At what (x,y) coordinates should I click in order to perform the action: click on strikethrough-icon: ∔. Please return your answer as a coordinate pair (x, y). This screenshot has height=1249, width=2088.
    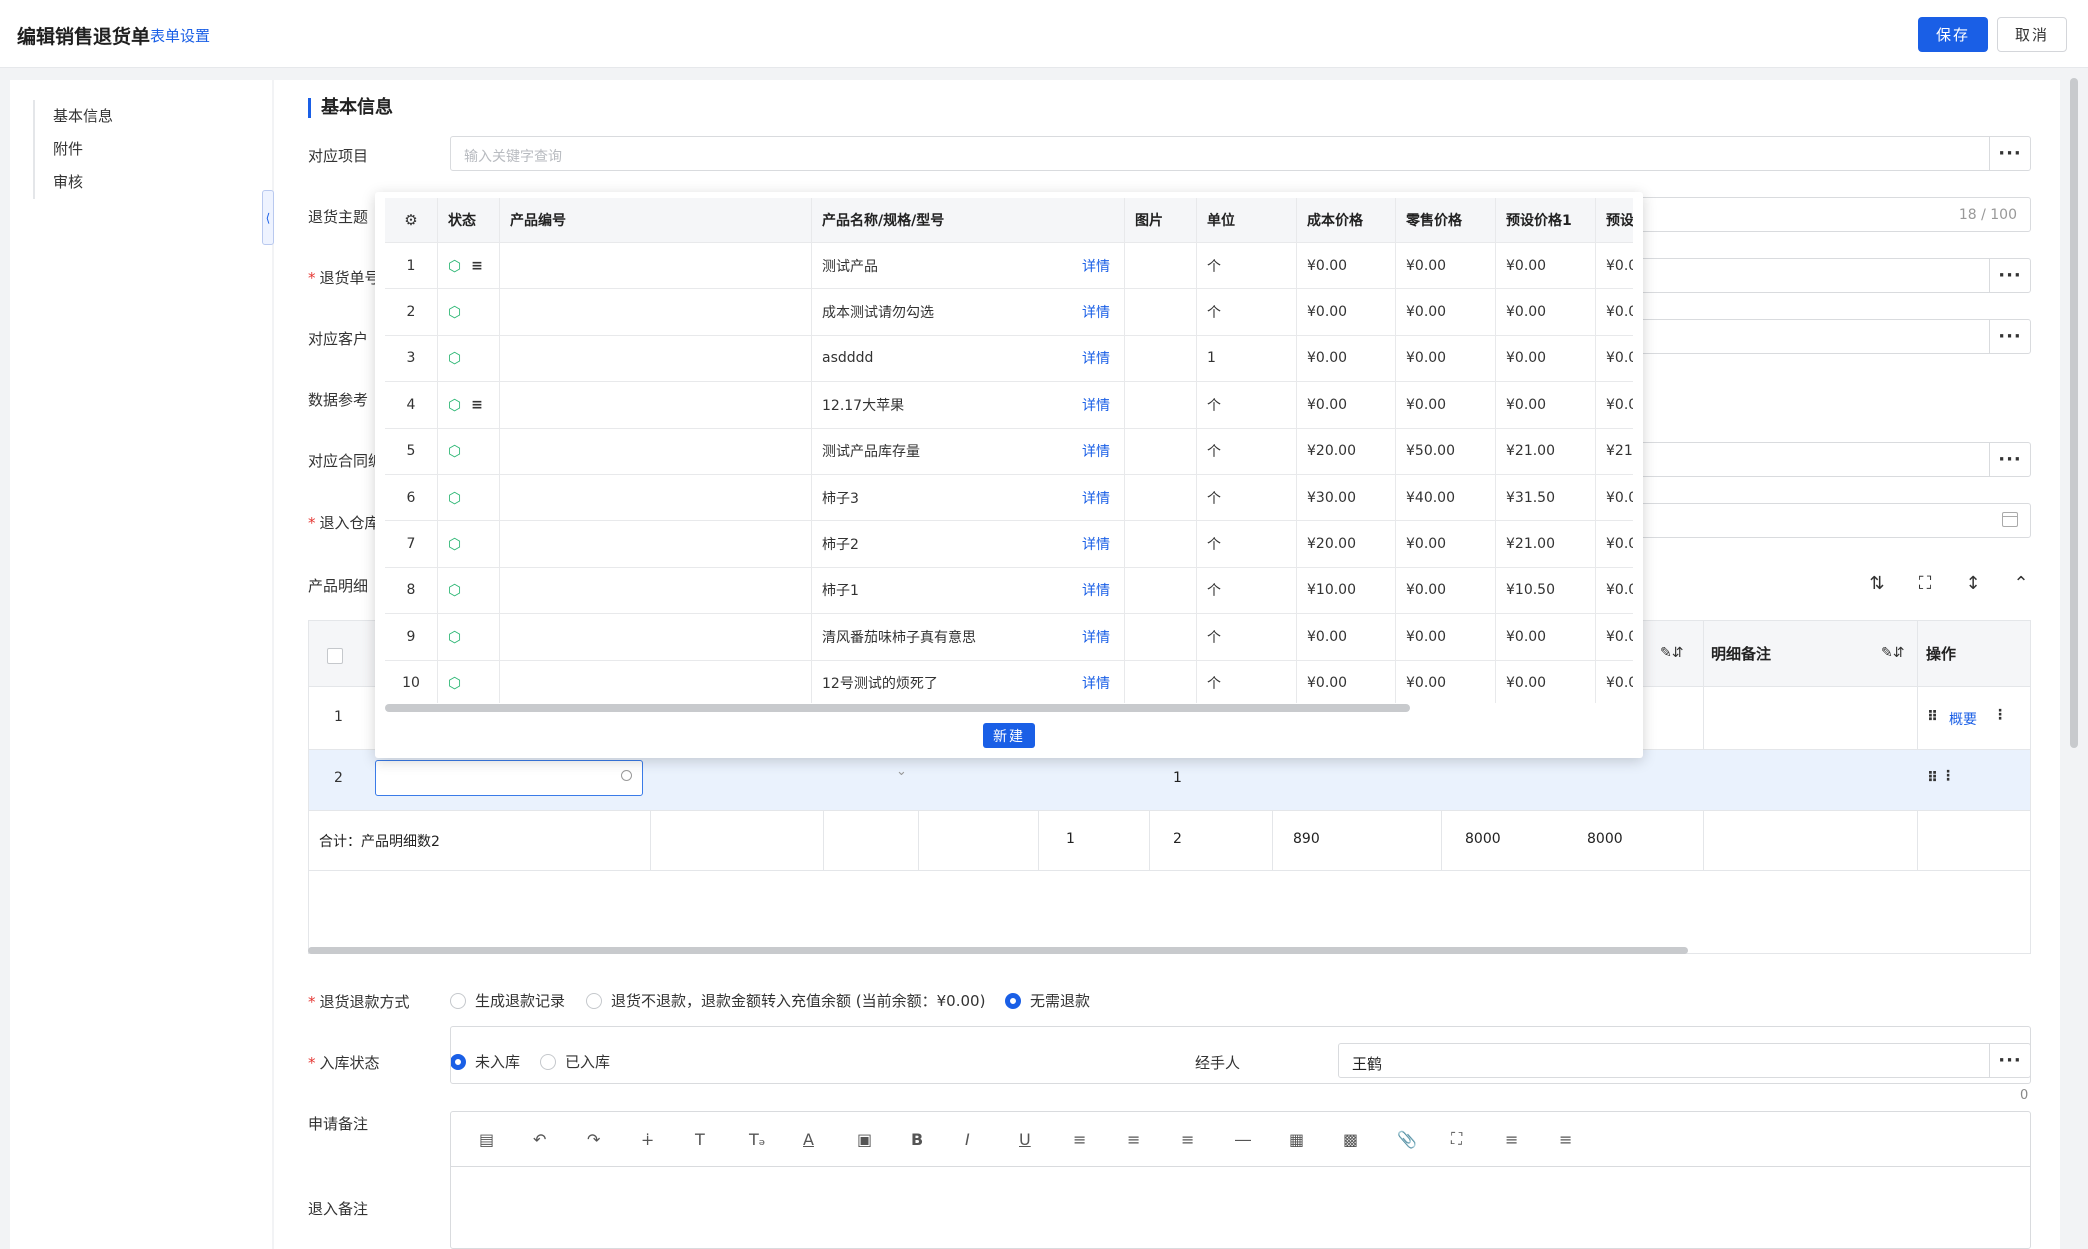
    Looking at the image, I should click on (664, 1139).